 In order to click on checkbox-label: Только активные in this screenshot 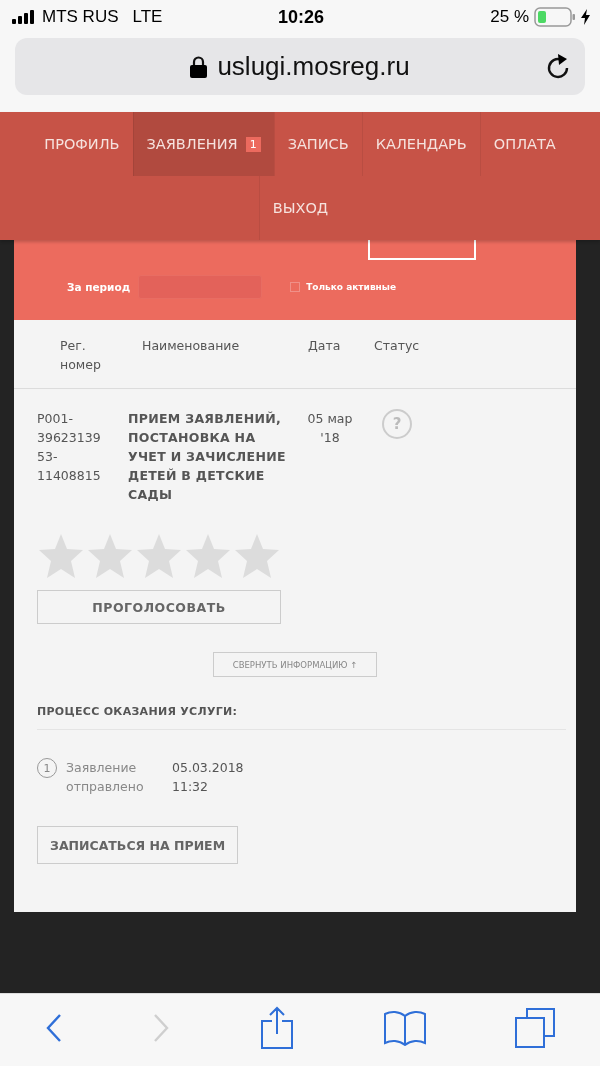, I will do `click(351, 287)`.